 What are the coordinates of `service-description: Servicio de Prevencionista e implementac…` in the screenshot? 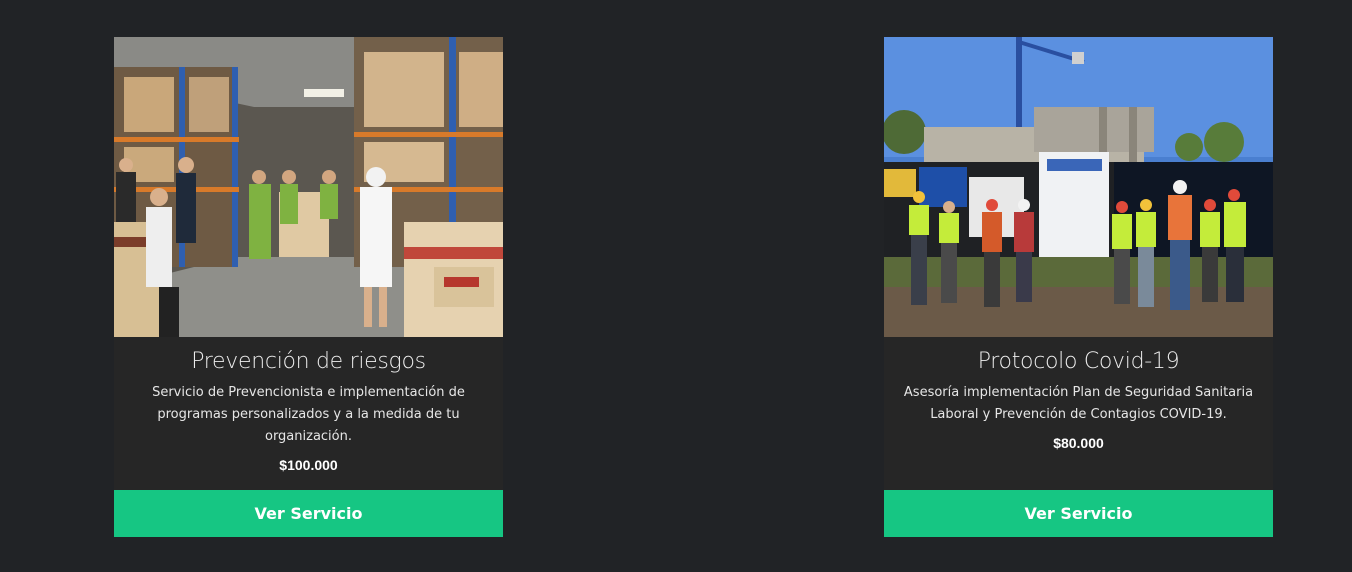 It's located at (308, 414).